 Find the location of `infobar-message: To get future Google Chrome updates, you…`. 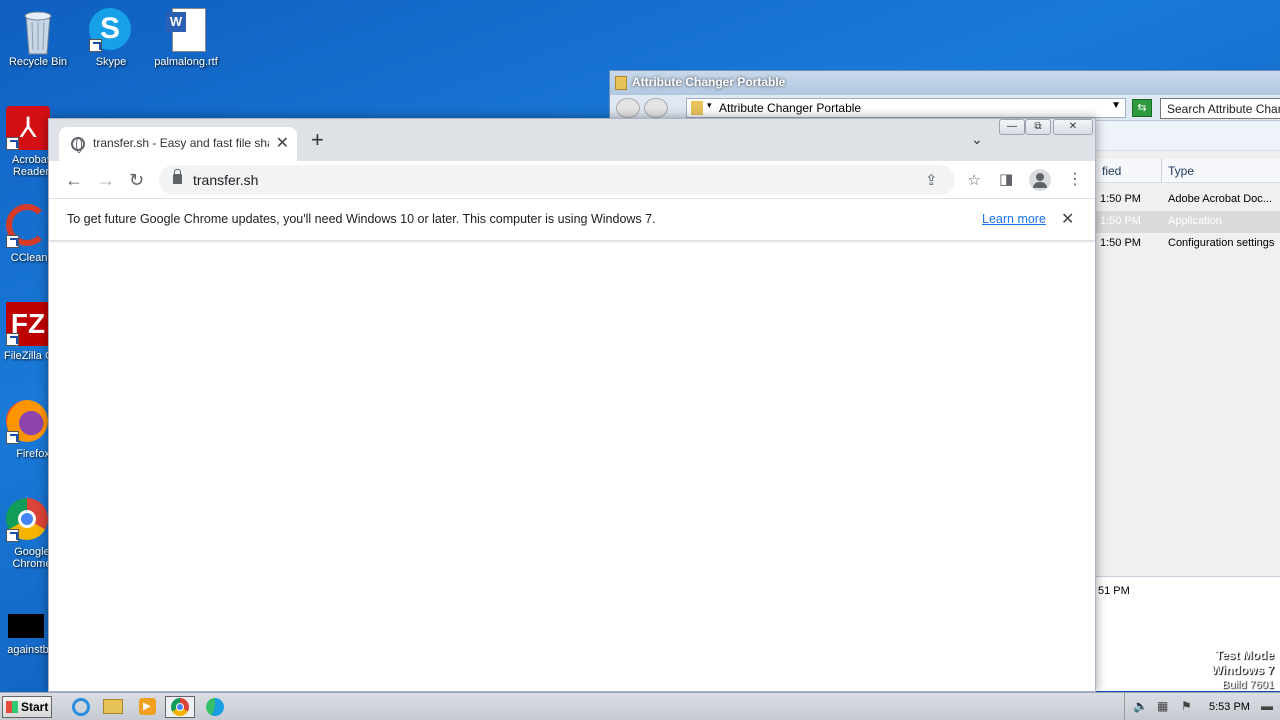

infobar-message: To get future Google Chrome updates, you… is located at coordinates (361, 219).